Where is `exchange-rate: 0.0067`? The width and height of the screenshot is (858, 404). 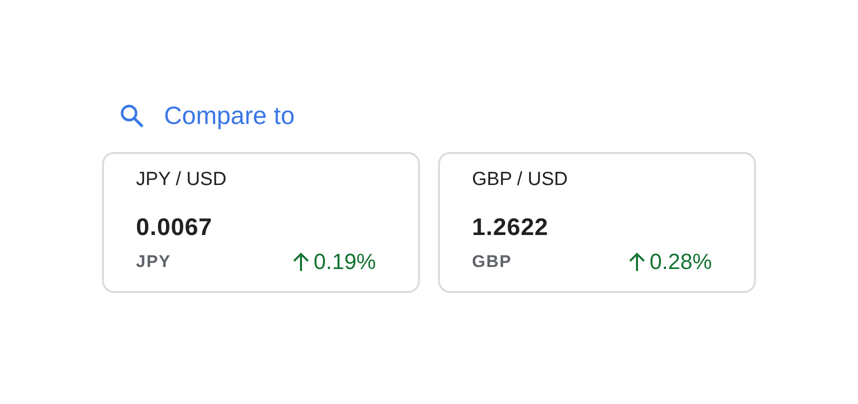 exchange-rate: 0.0067 is located at coordinates (174, 228).